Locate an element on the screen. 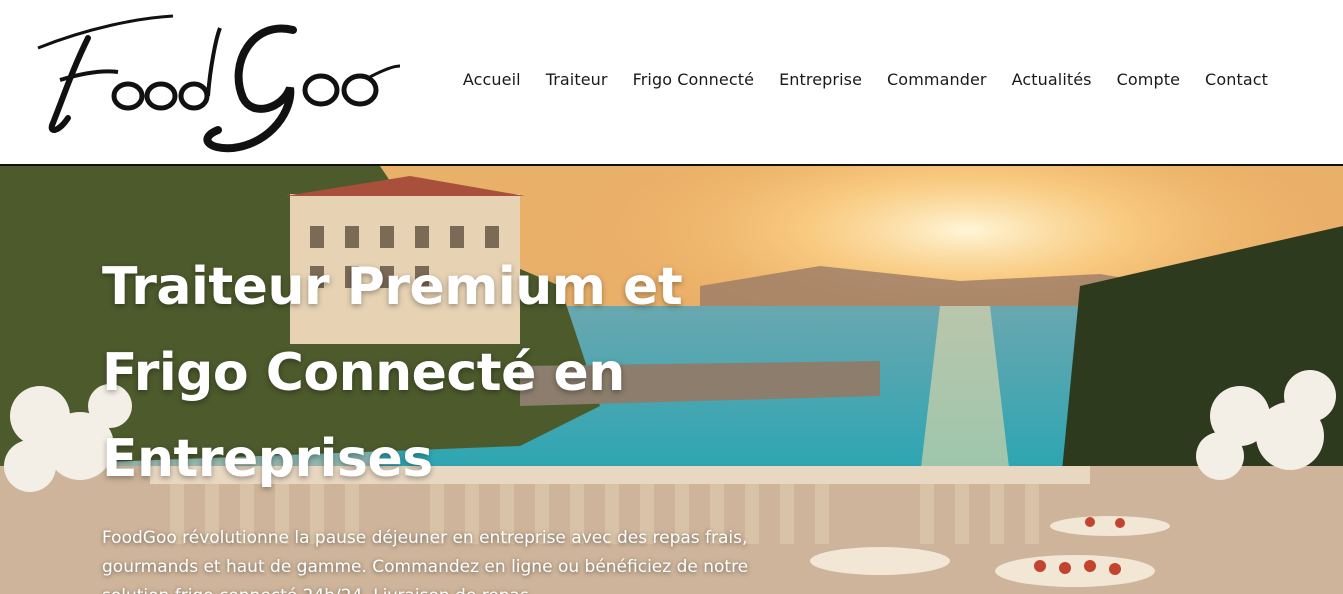  foodgoo-logo is located at coordinates (218, 83).